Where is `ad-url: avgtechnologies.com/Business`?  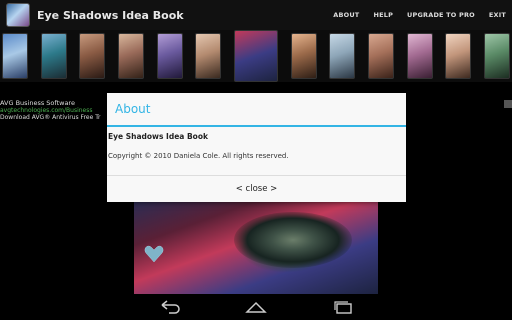
ad-url: avgtechnologies.com/Business is located at coordinates (46, 110).